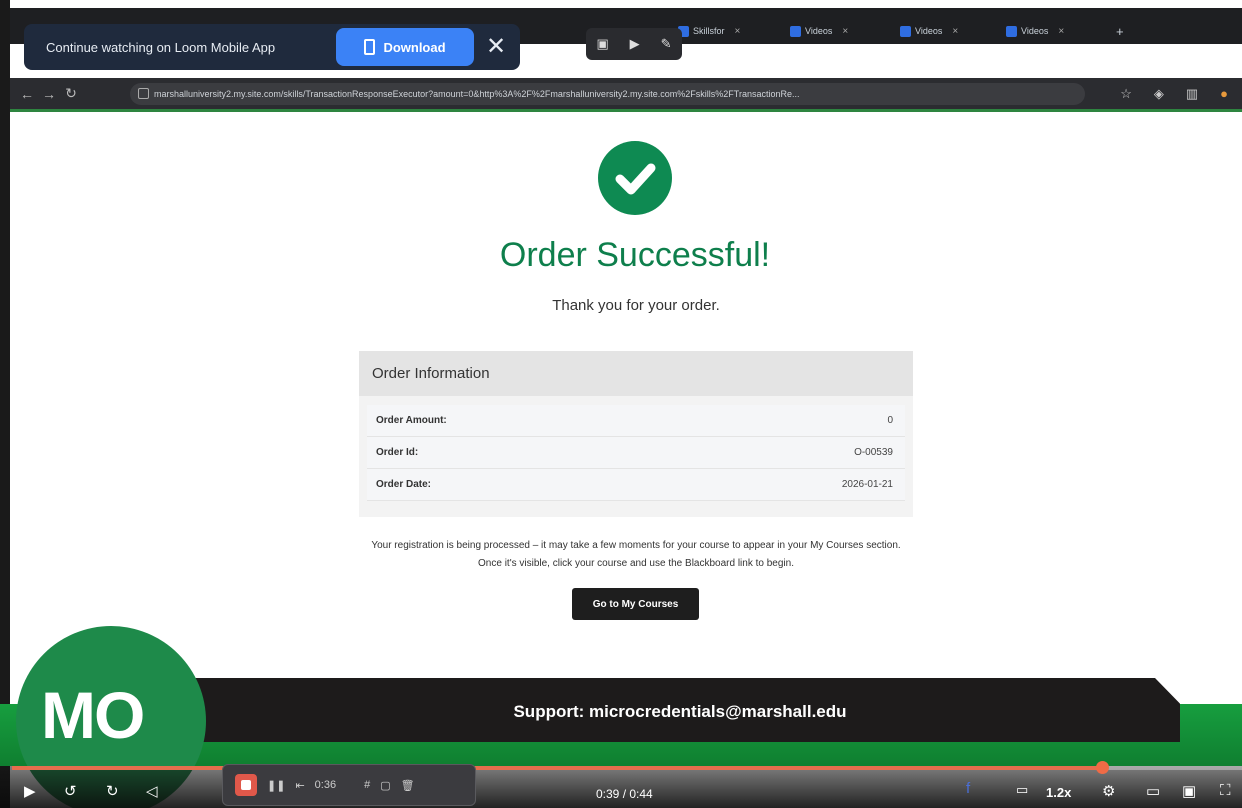  I want to click on order-info-heading: Order Information, so click(636, 373).